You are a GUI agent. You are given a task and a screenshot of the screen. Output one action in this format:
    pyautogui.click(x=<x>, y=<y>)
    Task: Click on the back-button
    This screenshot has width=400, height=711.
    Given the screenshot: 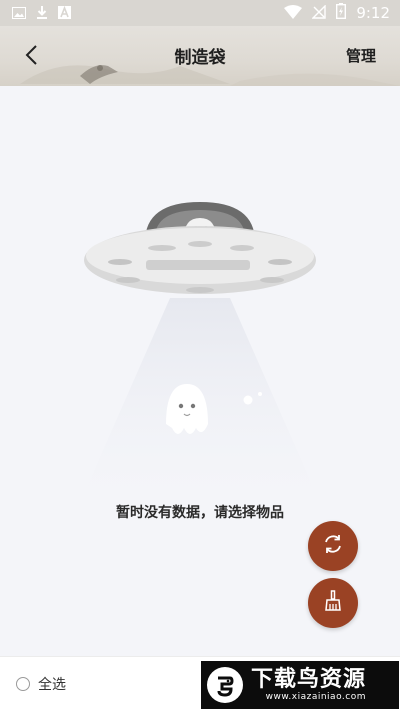 What is the action you would take?
    pyautogui.click(x=31, y=57)
    